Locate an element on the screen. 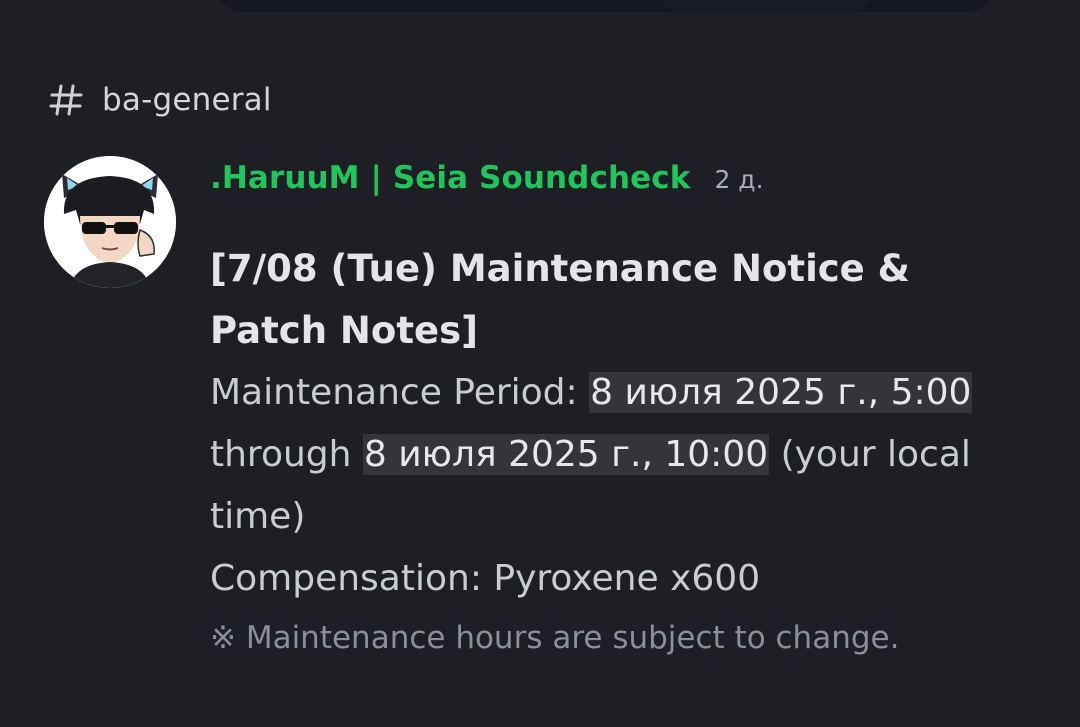 Image resolution: width=1080 pixels, height=727 pixels. start-time-stamp: 8 июля 2025 г., 5:00 is located at coordinates (781, 392).